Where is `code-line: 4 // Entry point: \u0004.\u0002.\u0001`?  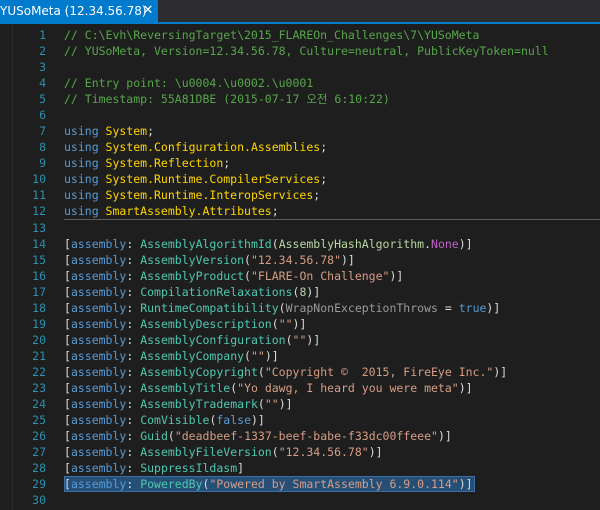
code-line: 4 // Entry point: \u0004.\u0002.\u0001 is located at coordinates (306, 83).